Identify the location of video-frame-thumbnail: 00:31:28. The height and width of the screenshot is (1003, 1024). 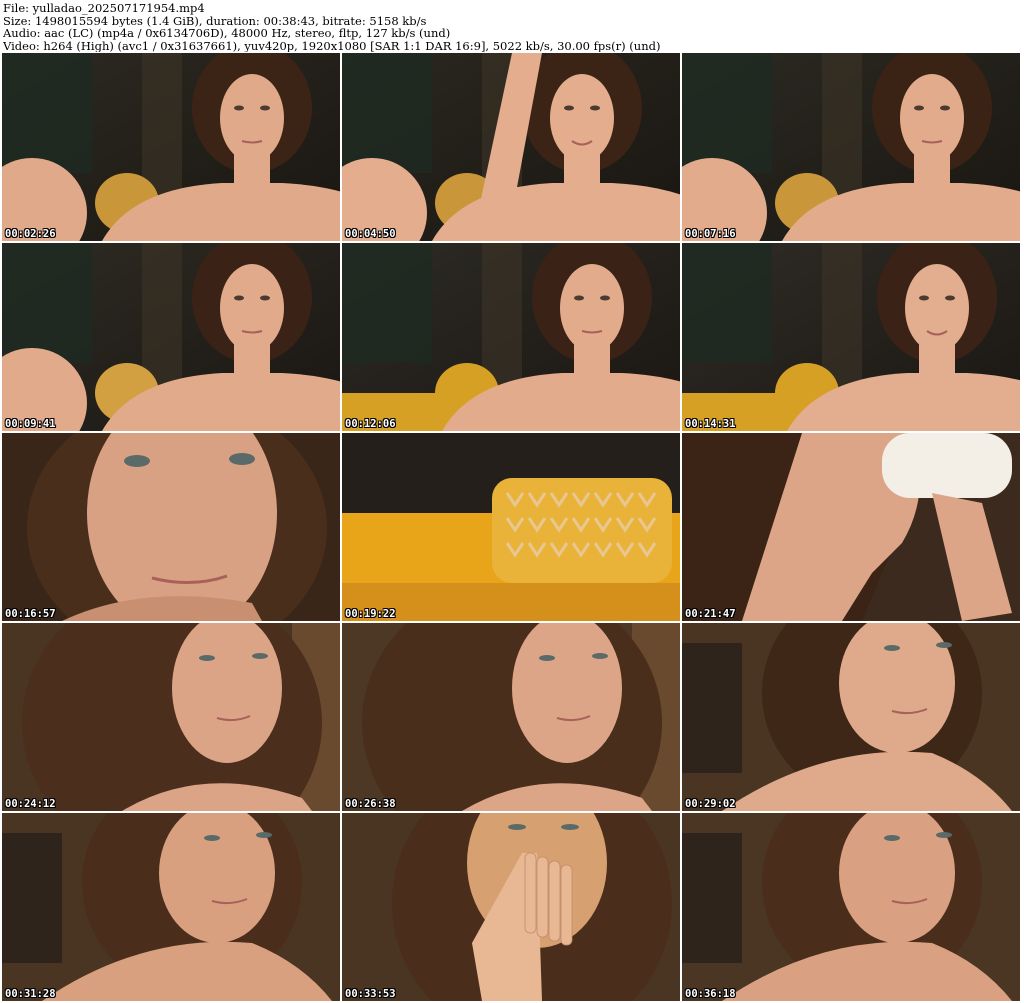
(171, 907).